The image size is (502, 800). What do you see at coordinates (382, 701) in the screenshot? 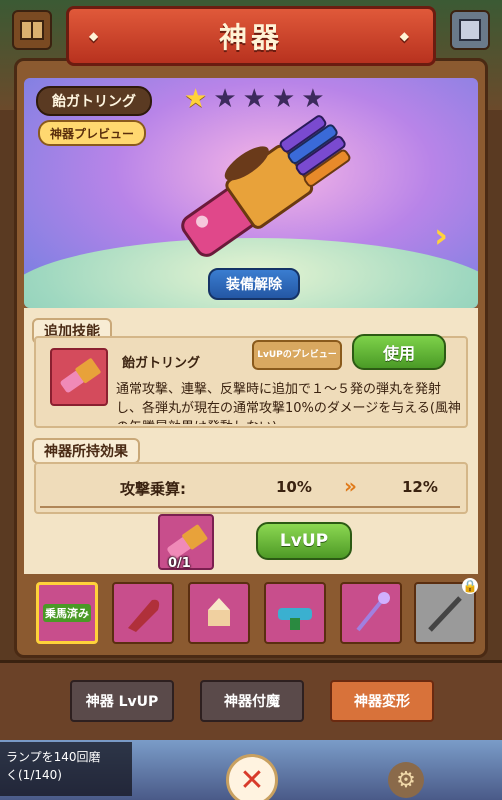
I see `tab-artifact-transform: 神器変形` at bounding box center [382, 701].